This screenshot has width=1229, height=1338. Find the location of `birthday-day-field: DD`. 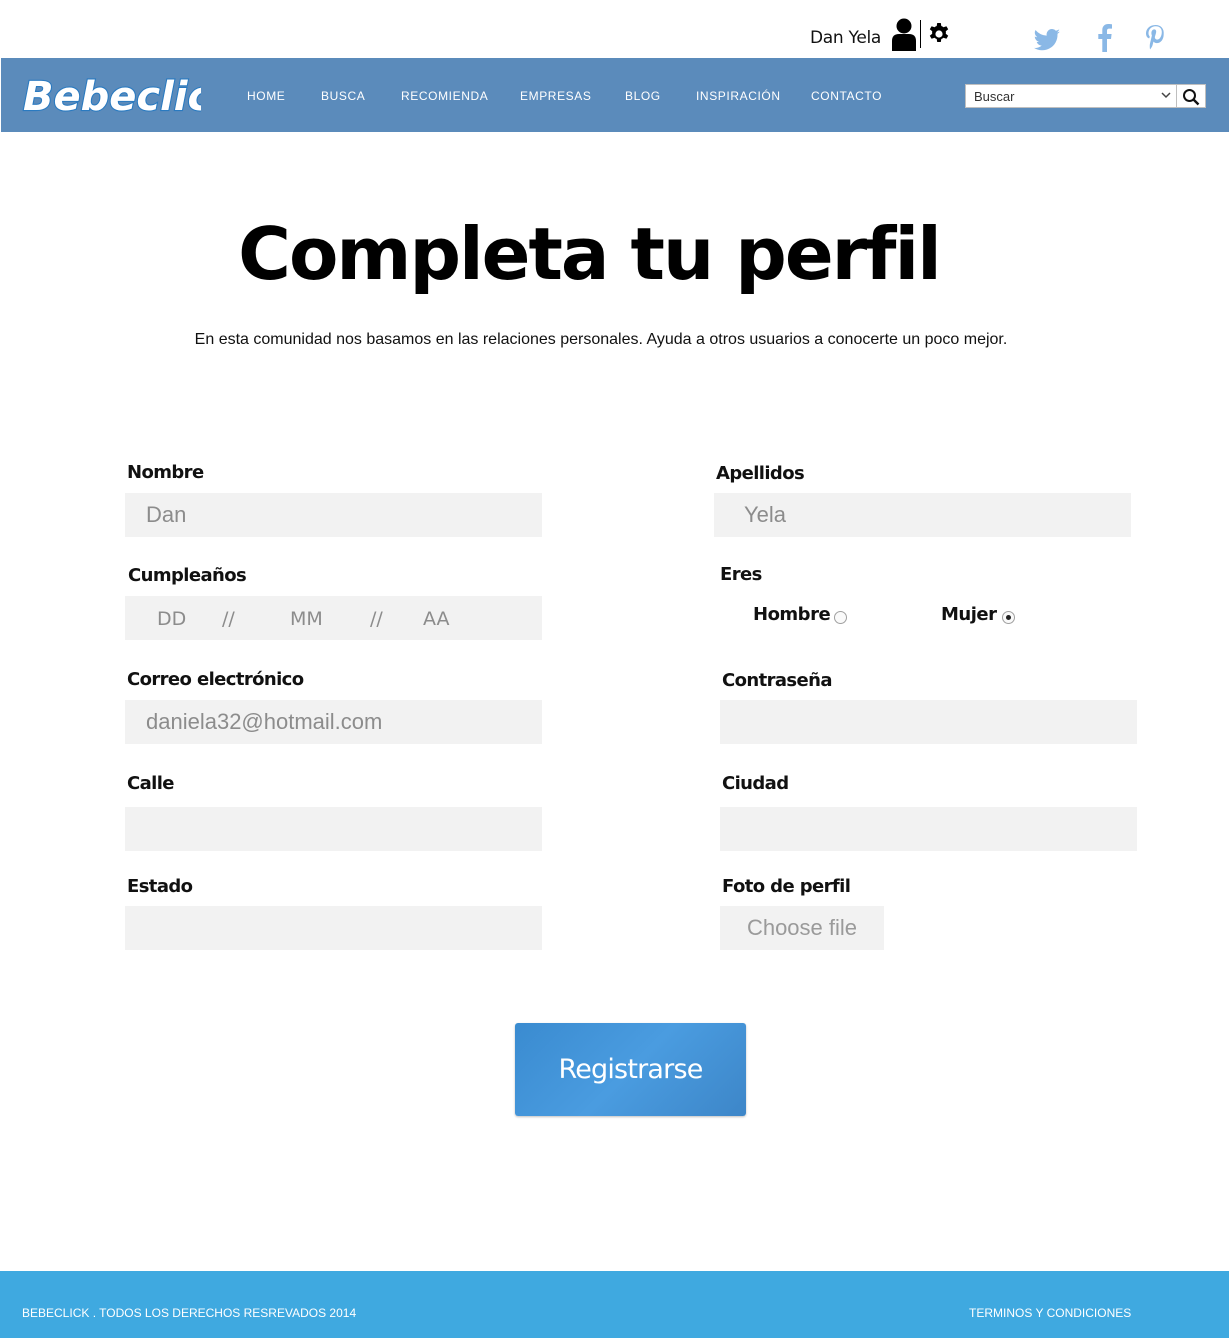

birthday-day-field: DD is located at coordinates (171, 619).